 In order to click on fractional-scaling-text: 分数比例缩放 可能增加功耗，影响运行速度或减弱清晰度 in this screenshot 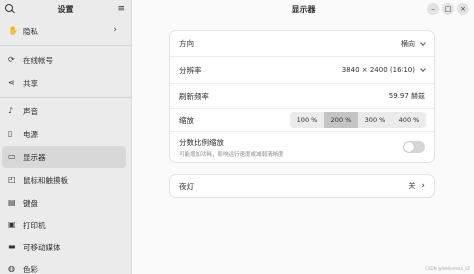, I will do `click(231, 147)`.